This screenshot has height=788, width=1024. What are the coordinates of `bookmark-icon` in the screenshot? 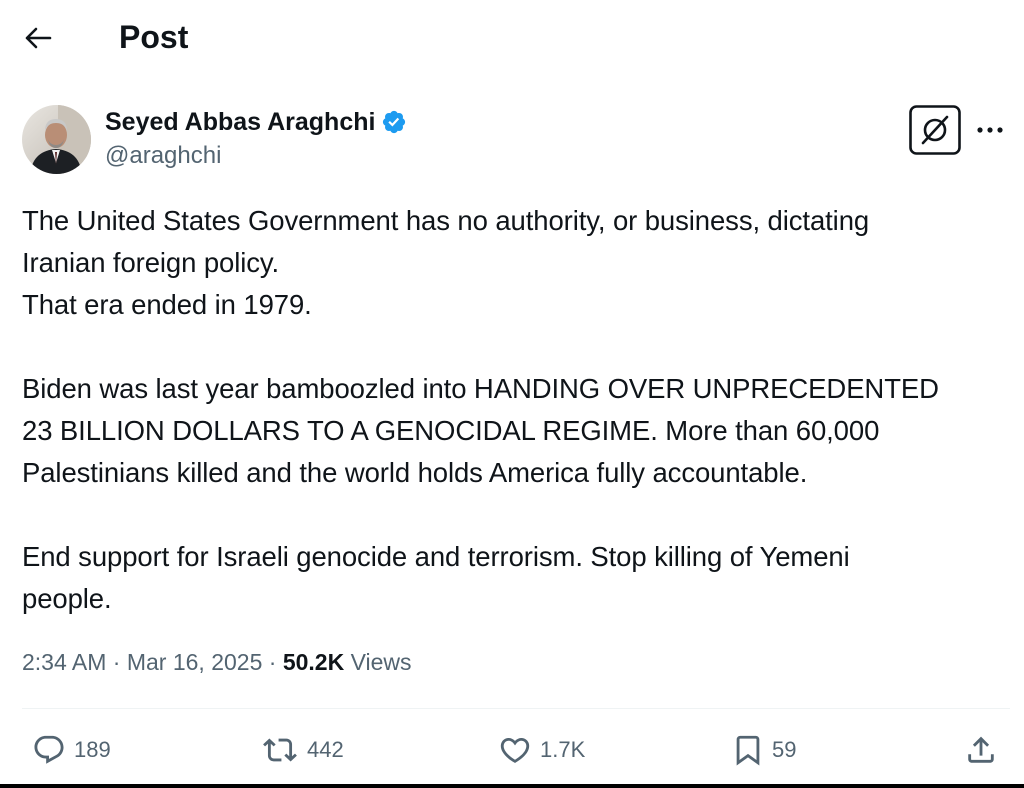 It's located at (748, 750).